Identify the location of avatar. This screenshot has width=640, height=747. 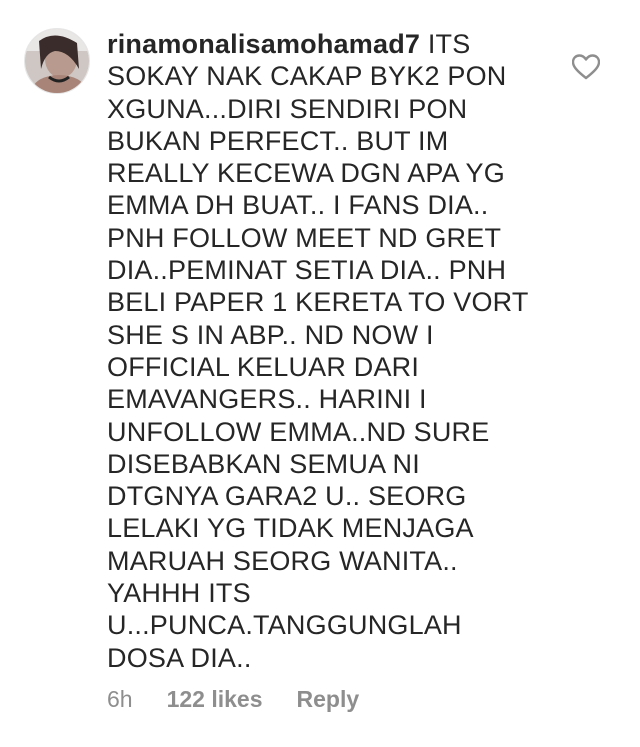
(57, 61).